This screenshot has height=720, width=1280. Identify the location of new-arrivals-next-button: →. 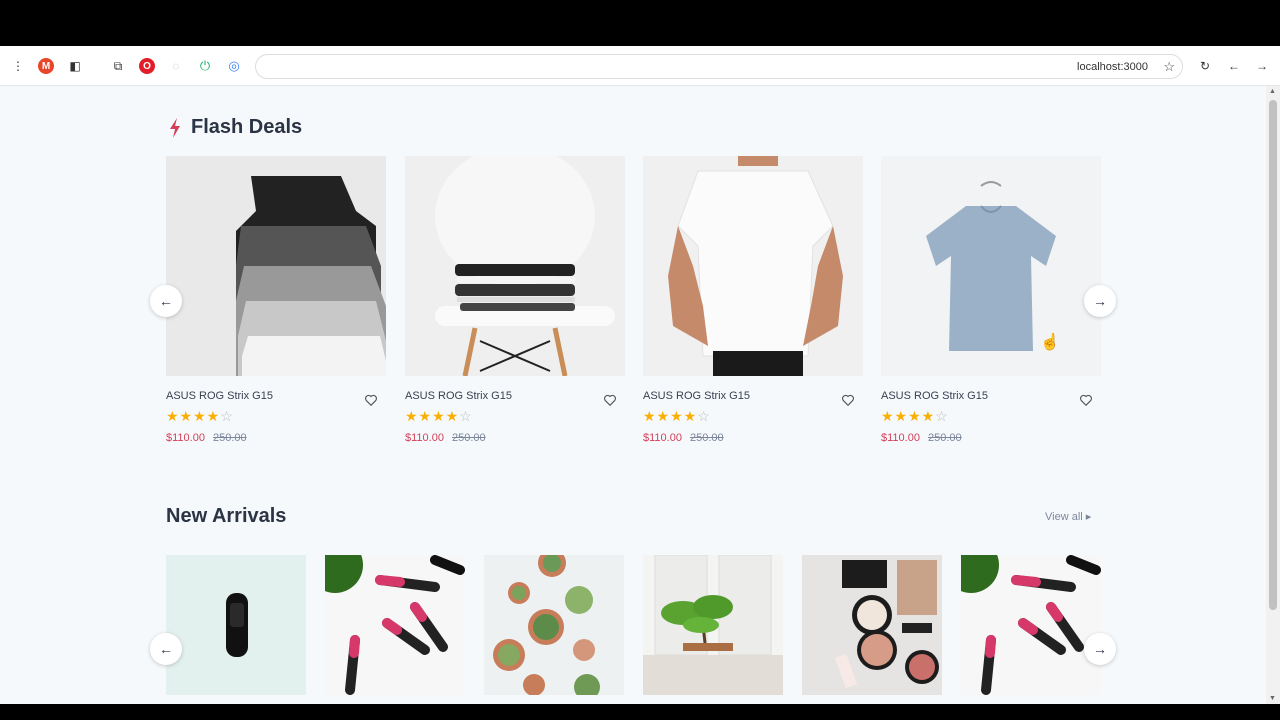
(1100, 649).